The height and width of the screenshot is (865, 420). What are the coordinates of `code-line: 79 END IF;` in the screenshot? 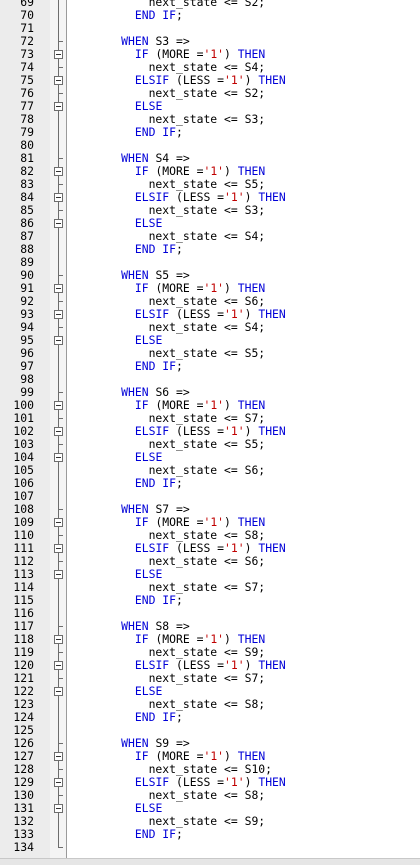 It's located at (210, 132).